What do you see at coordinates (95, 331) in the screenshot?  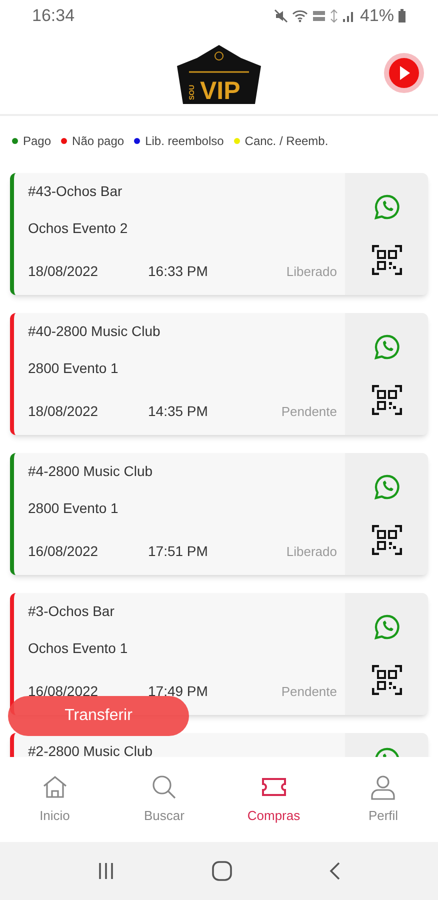 I see `venue-title: #40-2800 Music Club` at bounding box center [95, 331].